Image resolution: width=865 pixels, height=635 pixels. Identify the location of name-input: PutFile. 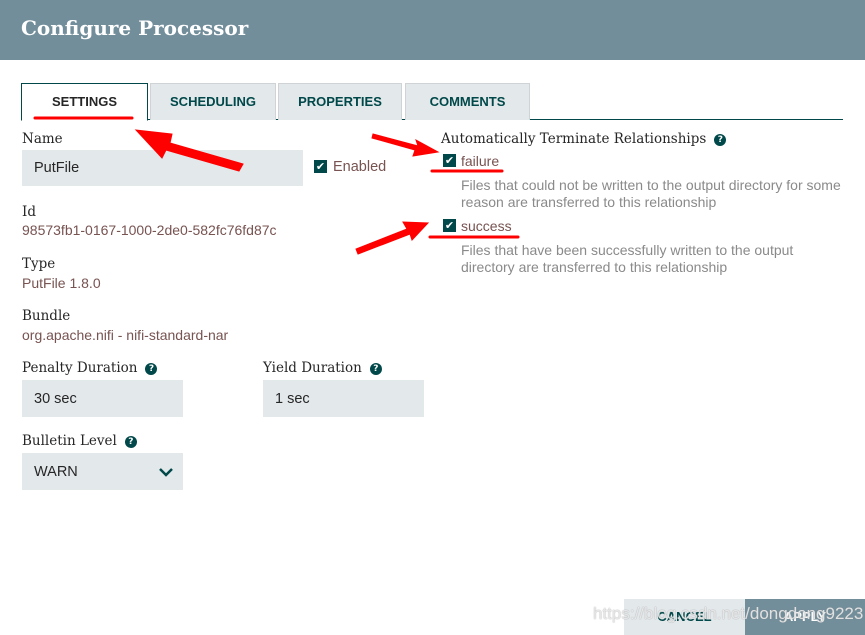
(162, 168).